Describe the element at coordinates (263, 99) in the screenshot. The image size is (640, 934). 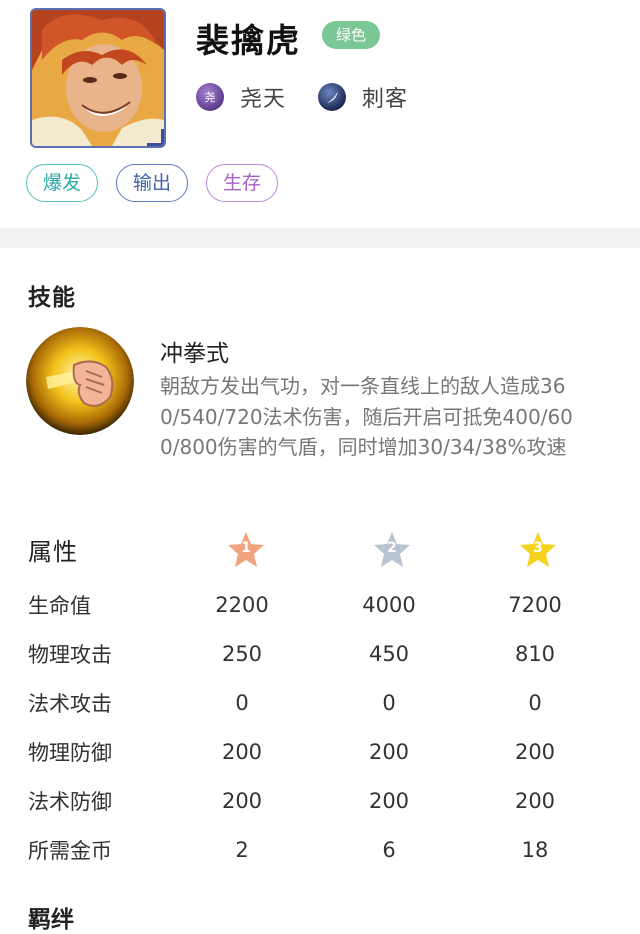
I see `faction-label: 尧天` at that location.